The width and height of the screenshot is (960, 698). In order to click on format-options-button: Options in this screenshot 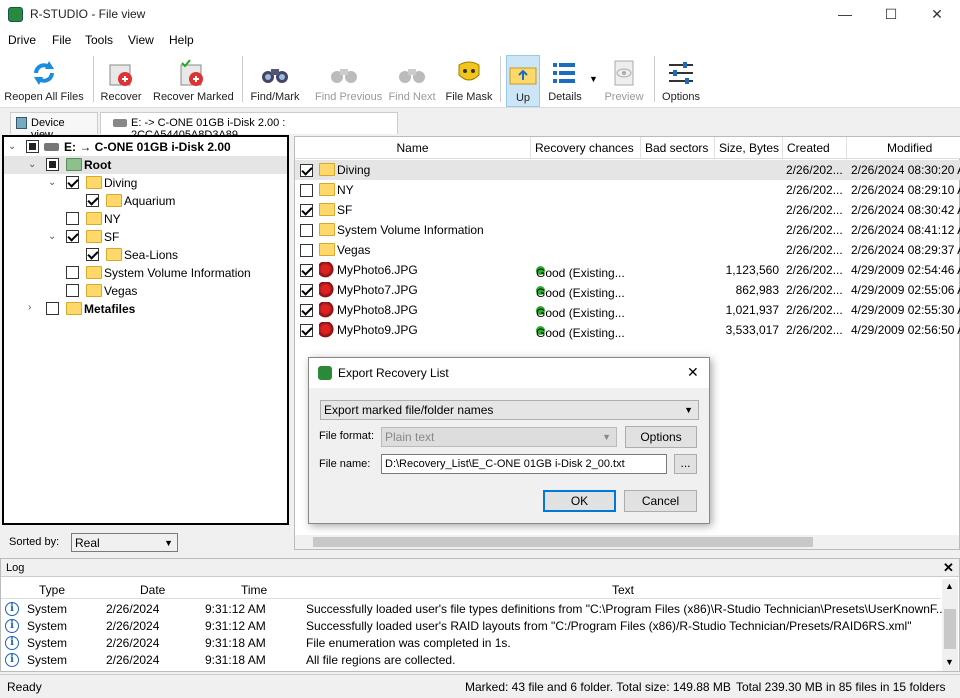, I will do `click(661, 437)`.